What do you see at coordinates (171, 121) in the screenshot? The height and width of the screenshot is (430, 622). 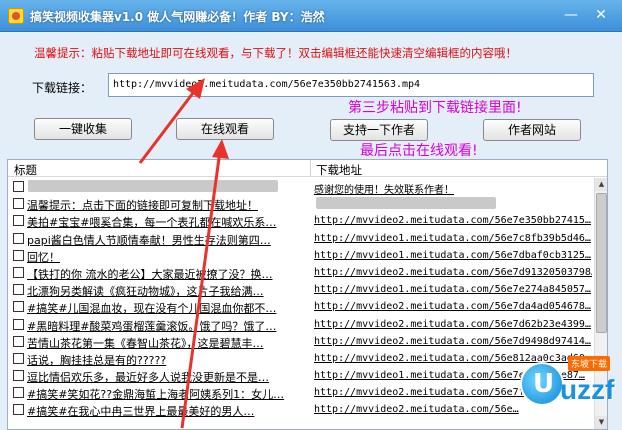 I see `arrow-to-url-field-icon` at bounding box center [171, 121].